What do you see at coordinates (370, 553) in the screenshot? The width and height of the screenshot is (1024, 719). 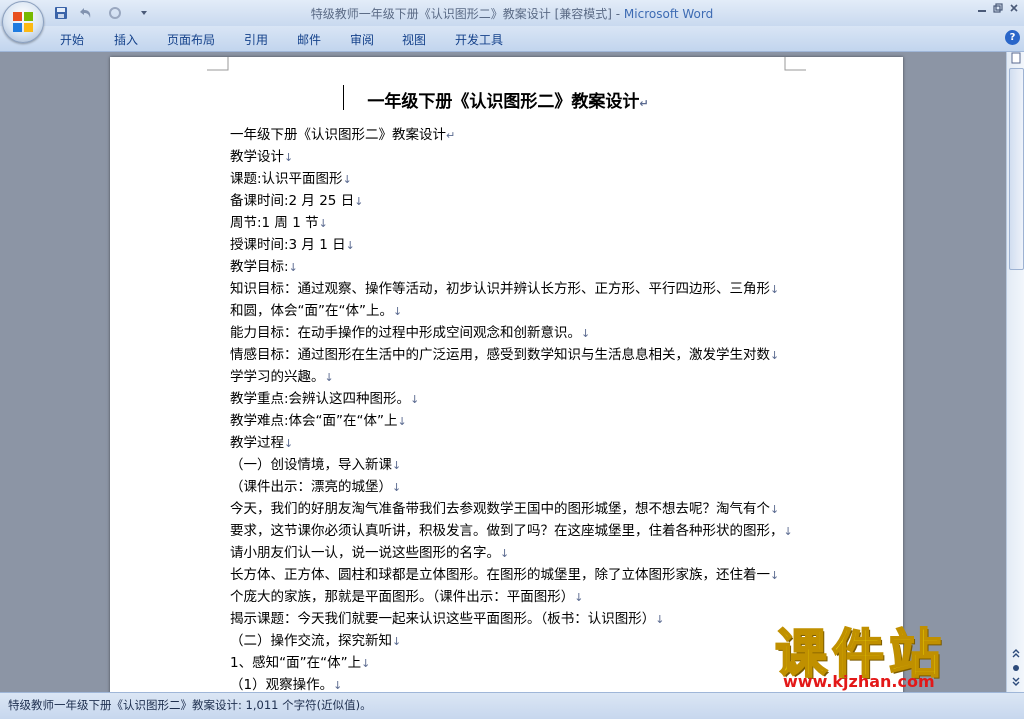 I see `document-line: 请小朋友们认一认，说一说这些图形的名字。↓` at bounding box center [370, 553].